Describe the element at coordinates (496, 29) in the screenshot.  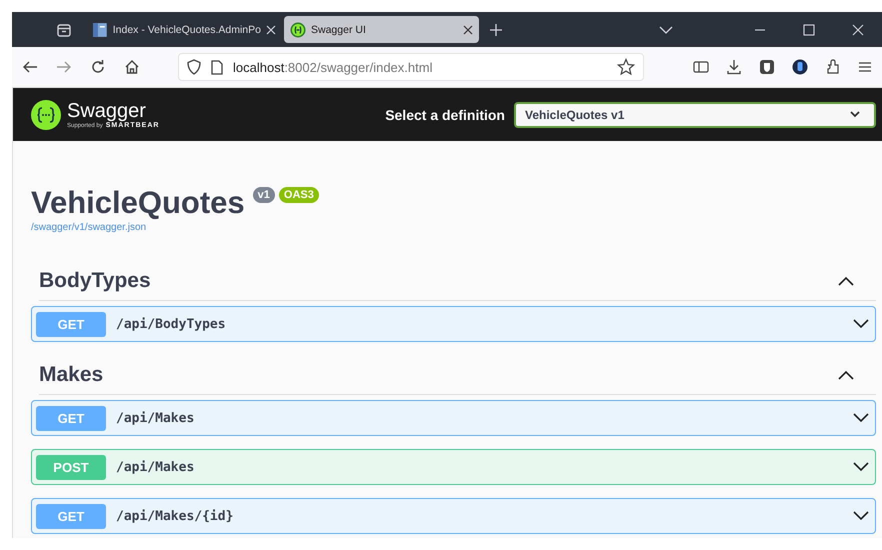
I see `new-tab-icon` at that location.